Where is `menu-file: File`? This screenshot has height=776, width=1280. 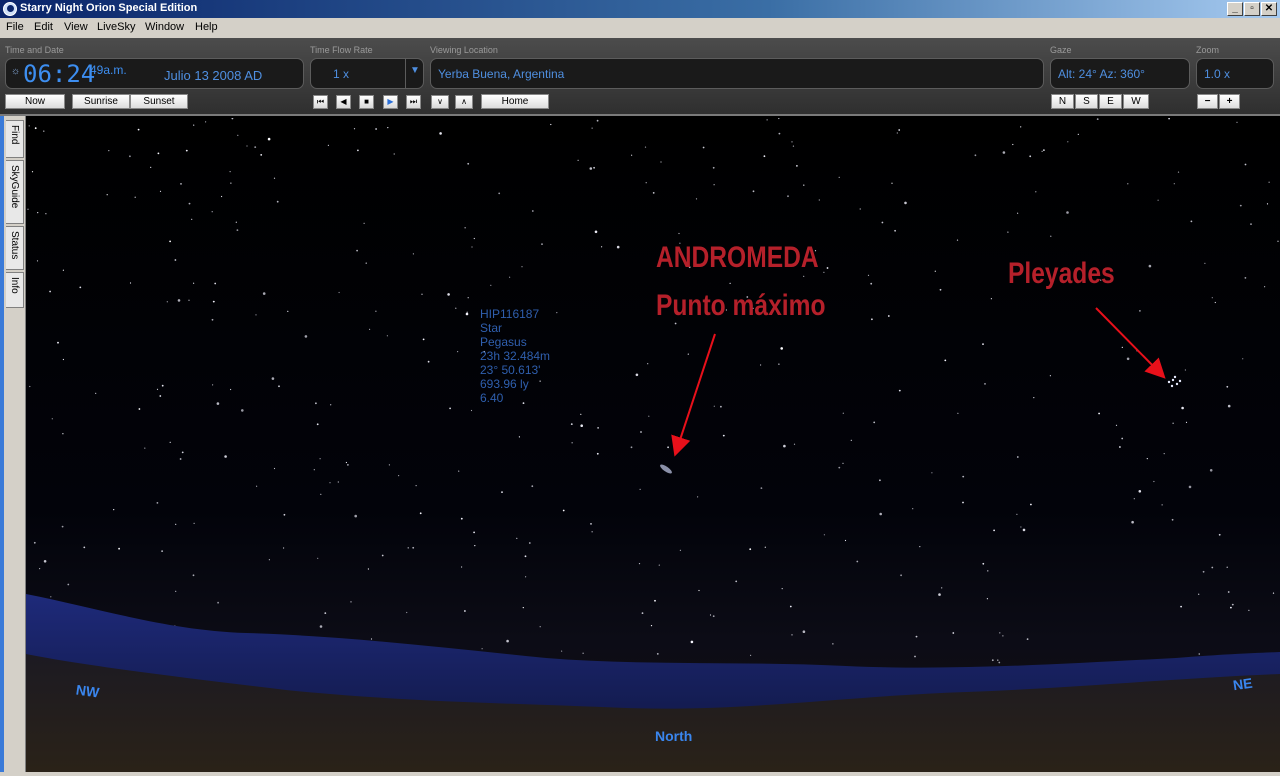
menu-file: File is located at coordinates (15, 27).